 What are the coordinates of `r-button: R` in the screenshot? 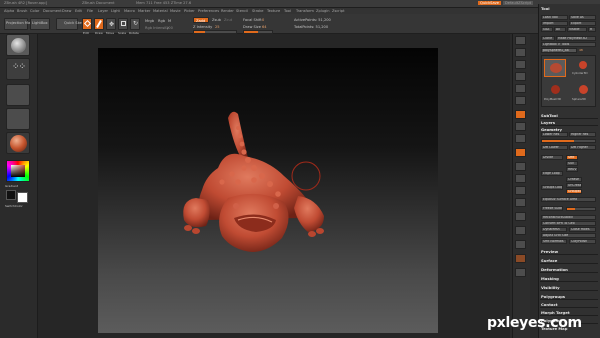 It's located at (592, 29).